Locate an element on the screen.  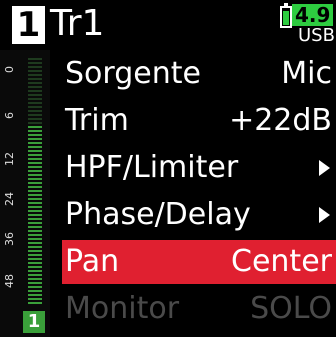
meter-scale: 0 6 12 24 36 48 is located at coordinates (11, 173).